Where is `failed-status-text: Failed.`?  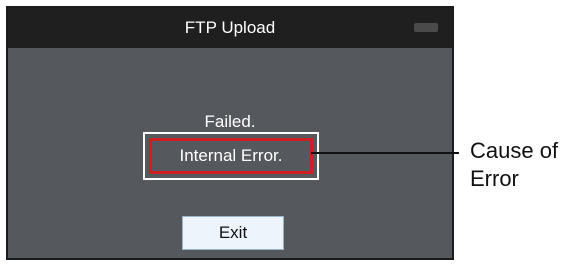 failed-status-text: Failed. is located at coordinates (230, 121).